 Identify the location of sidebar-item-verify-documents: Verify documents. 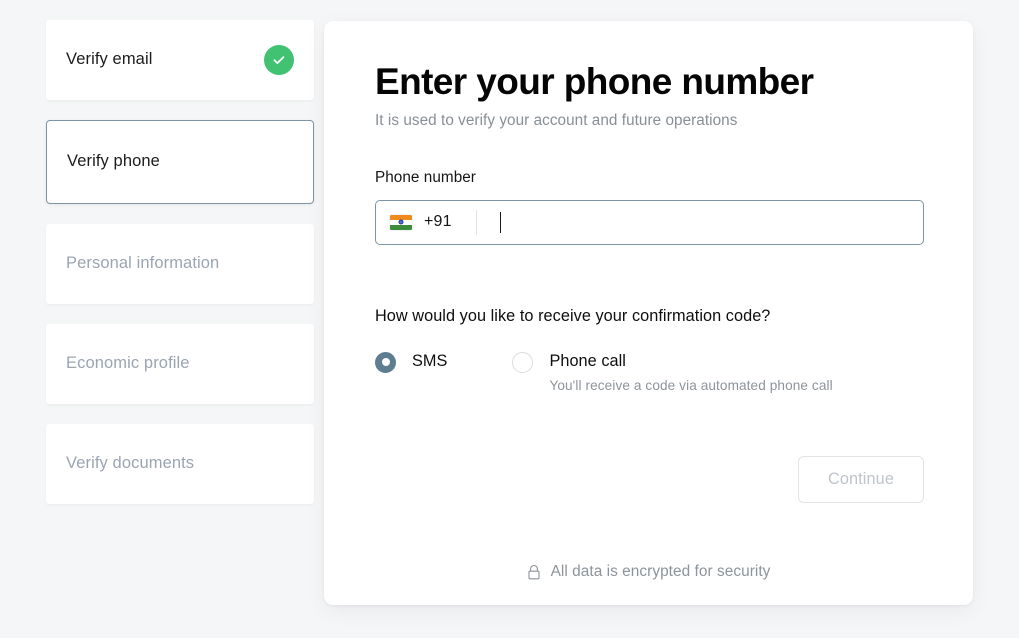
(180, 464).